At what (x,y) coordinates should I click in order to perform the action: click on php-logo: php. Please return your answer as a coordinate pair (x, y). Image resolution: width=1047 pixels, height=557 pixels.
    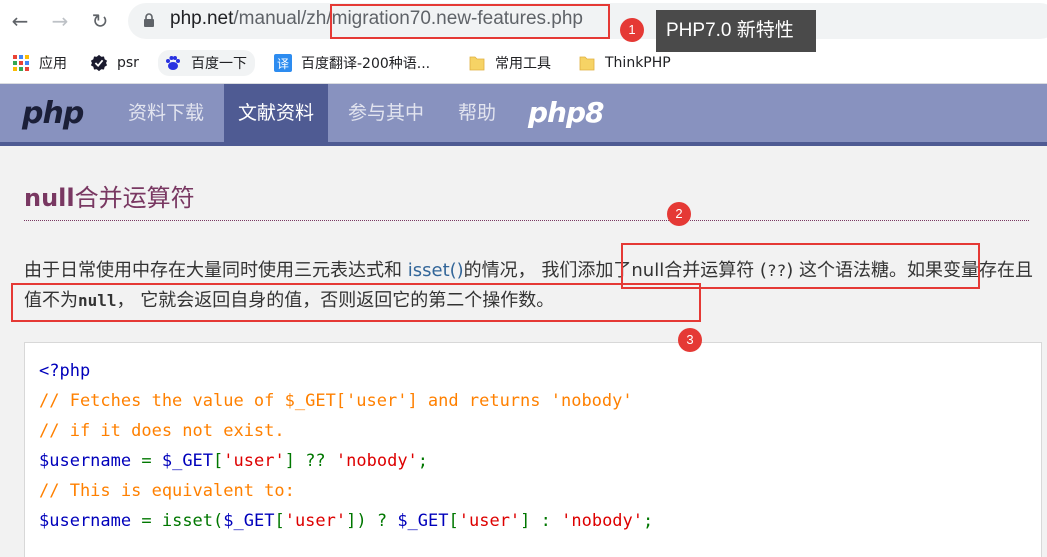
    Looking at the image, I should click on (53, 113).